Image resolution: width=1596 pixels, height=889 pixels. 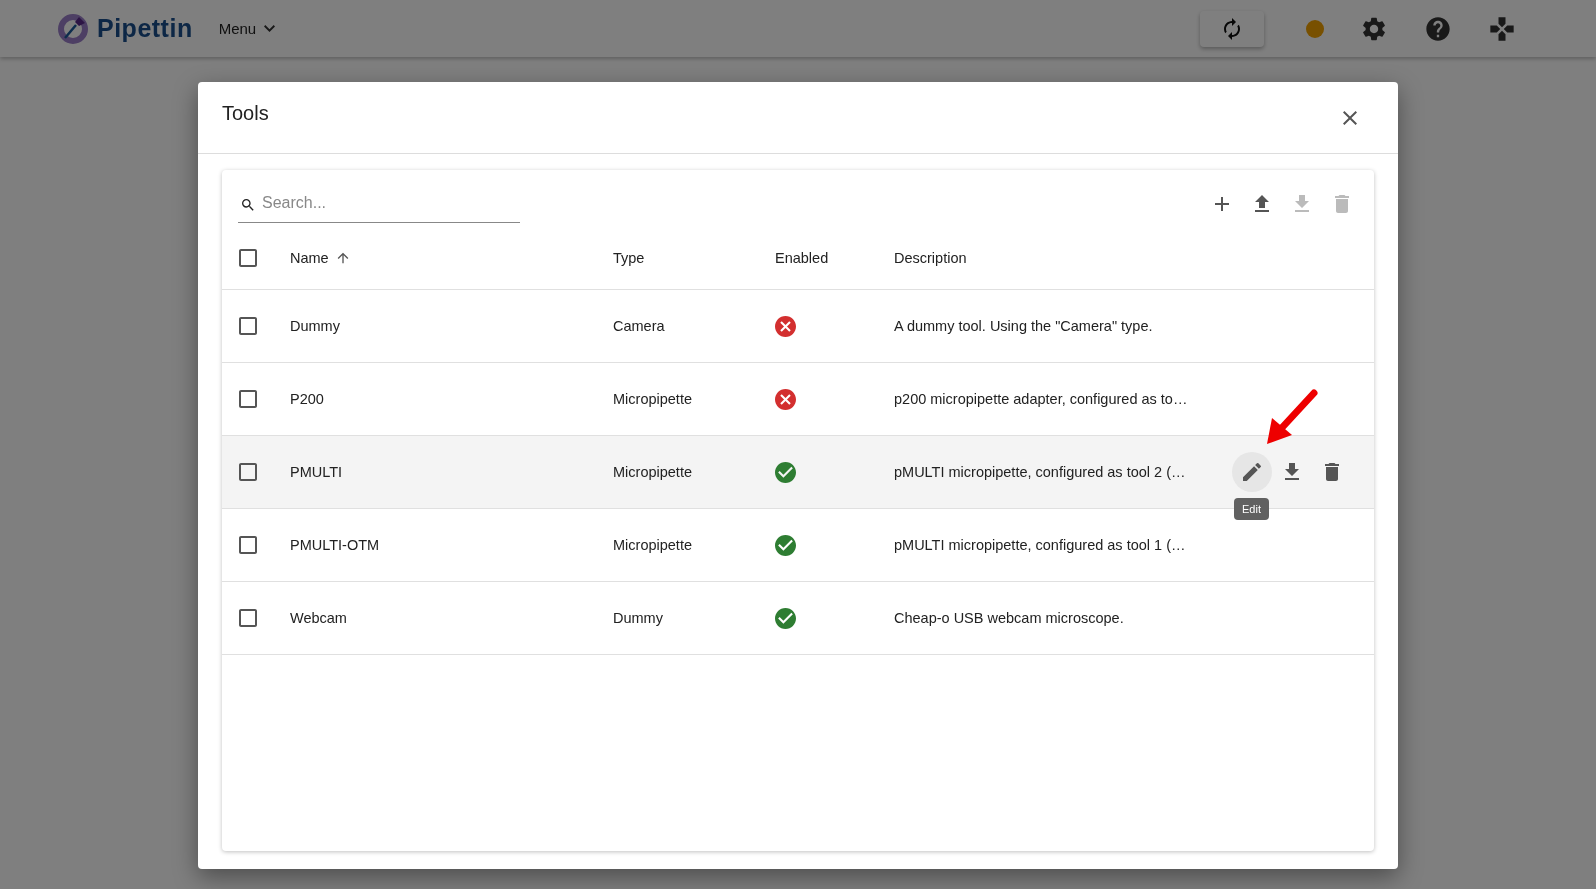 I want to click on table-row: Webcam Dummy Cheap-o USB webcam microscope., so click(x=798, y=618).